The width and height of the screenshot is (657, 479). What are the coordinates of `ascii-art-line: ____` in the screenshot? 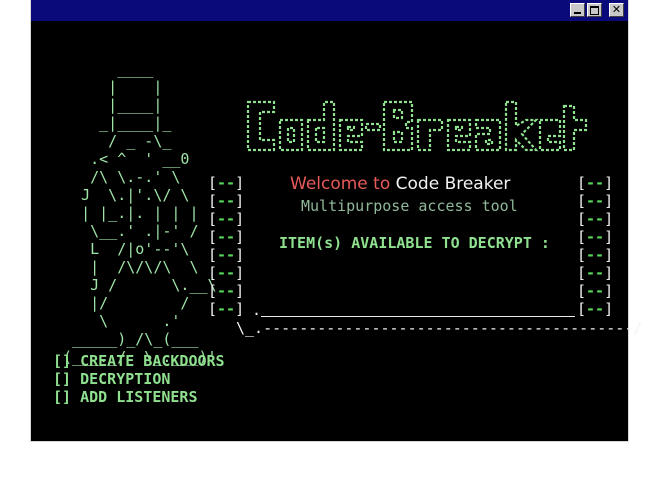 It's located at (104, 69).